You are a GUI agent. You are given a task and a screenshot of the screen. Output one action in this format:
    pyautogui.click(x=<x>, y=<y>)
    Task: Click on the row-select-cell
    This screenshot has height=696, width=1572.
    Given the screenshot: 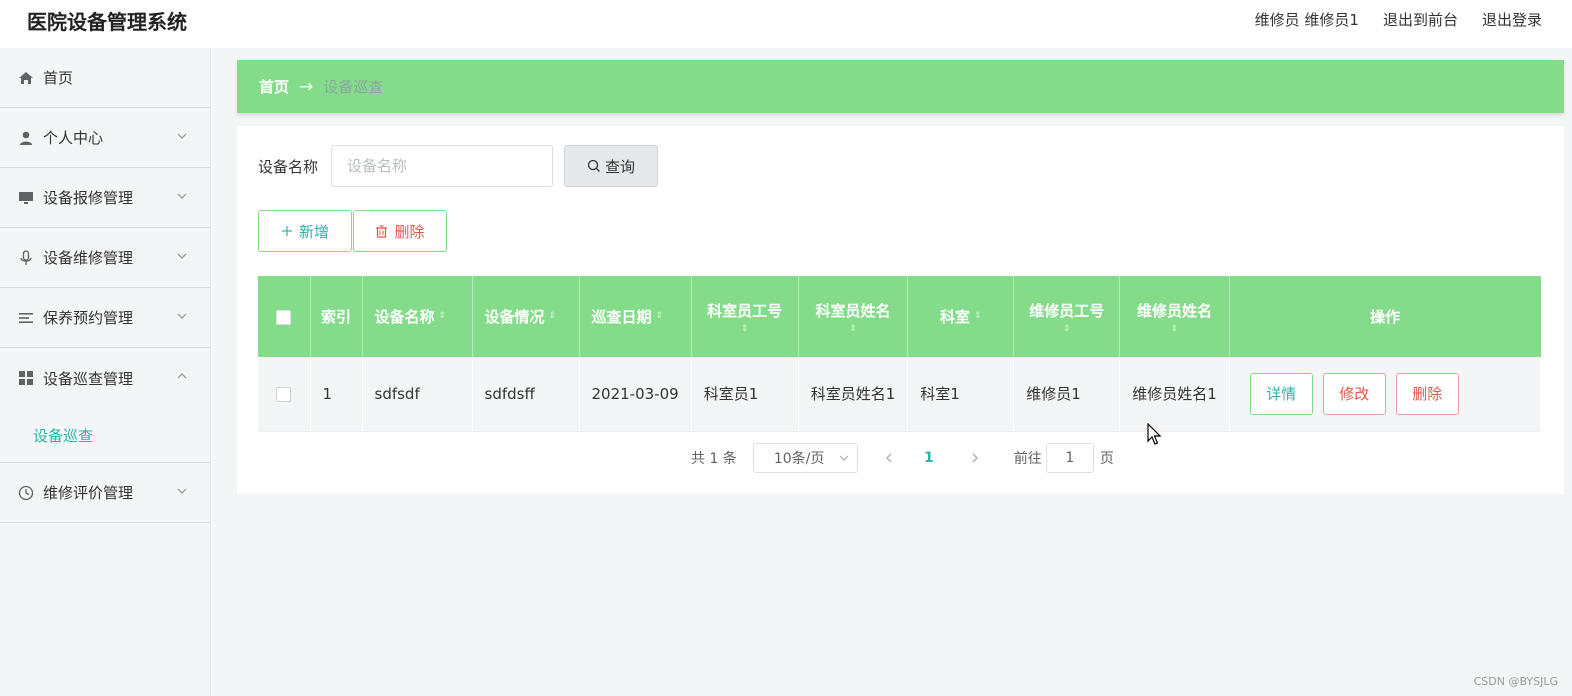 What is the action you would take?
    pyautogui.click(x=284, y=394)
    